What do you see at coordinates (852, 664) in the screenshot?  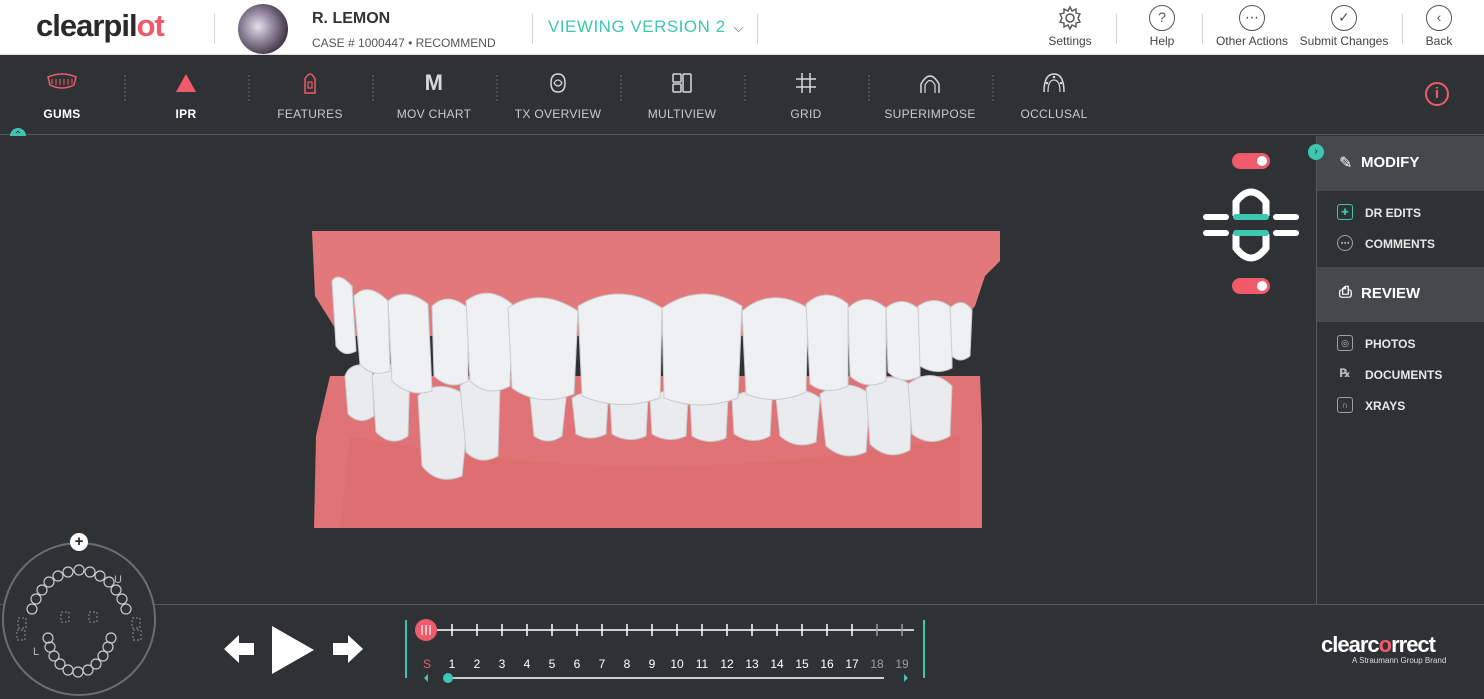 I see `step-label: 17` at bounding box center [852, 664].